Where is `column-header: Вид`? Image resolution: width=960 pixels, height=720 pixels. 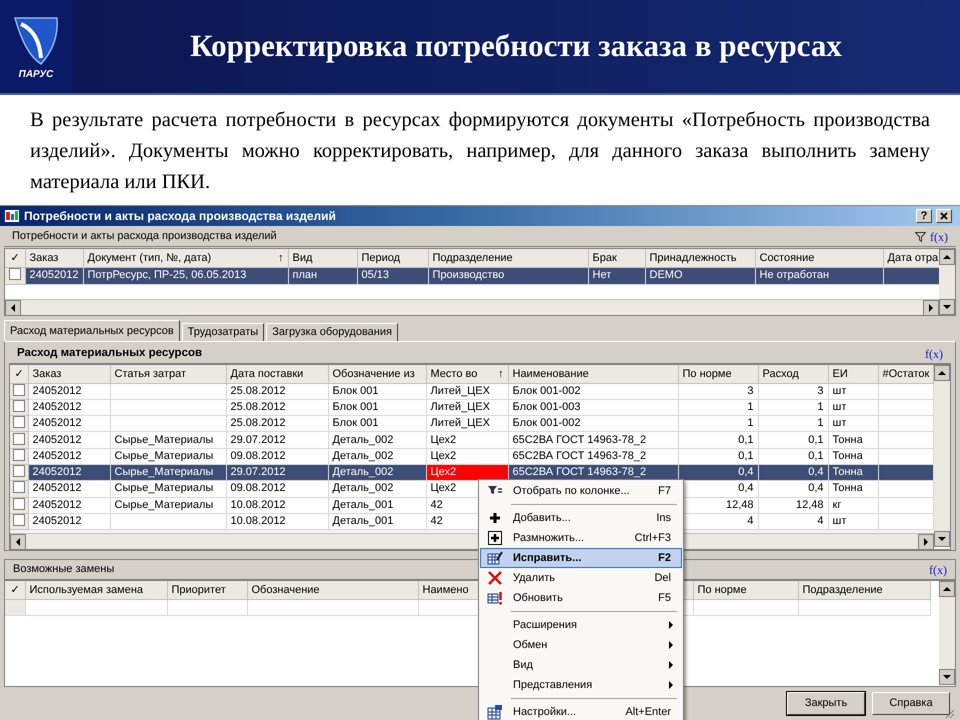
column-header: Вид is located at coordinates (322, 258).